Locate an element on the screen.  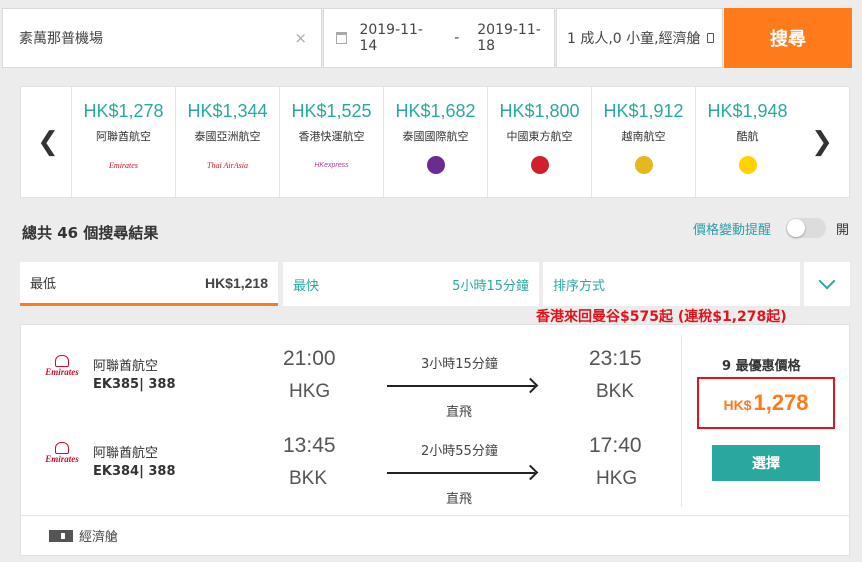
airline-logo-text: HKexpress is located at coordinates (331, 165).